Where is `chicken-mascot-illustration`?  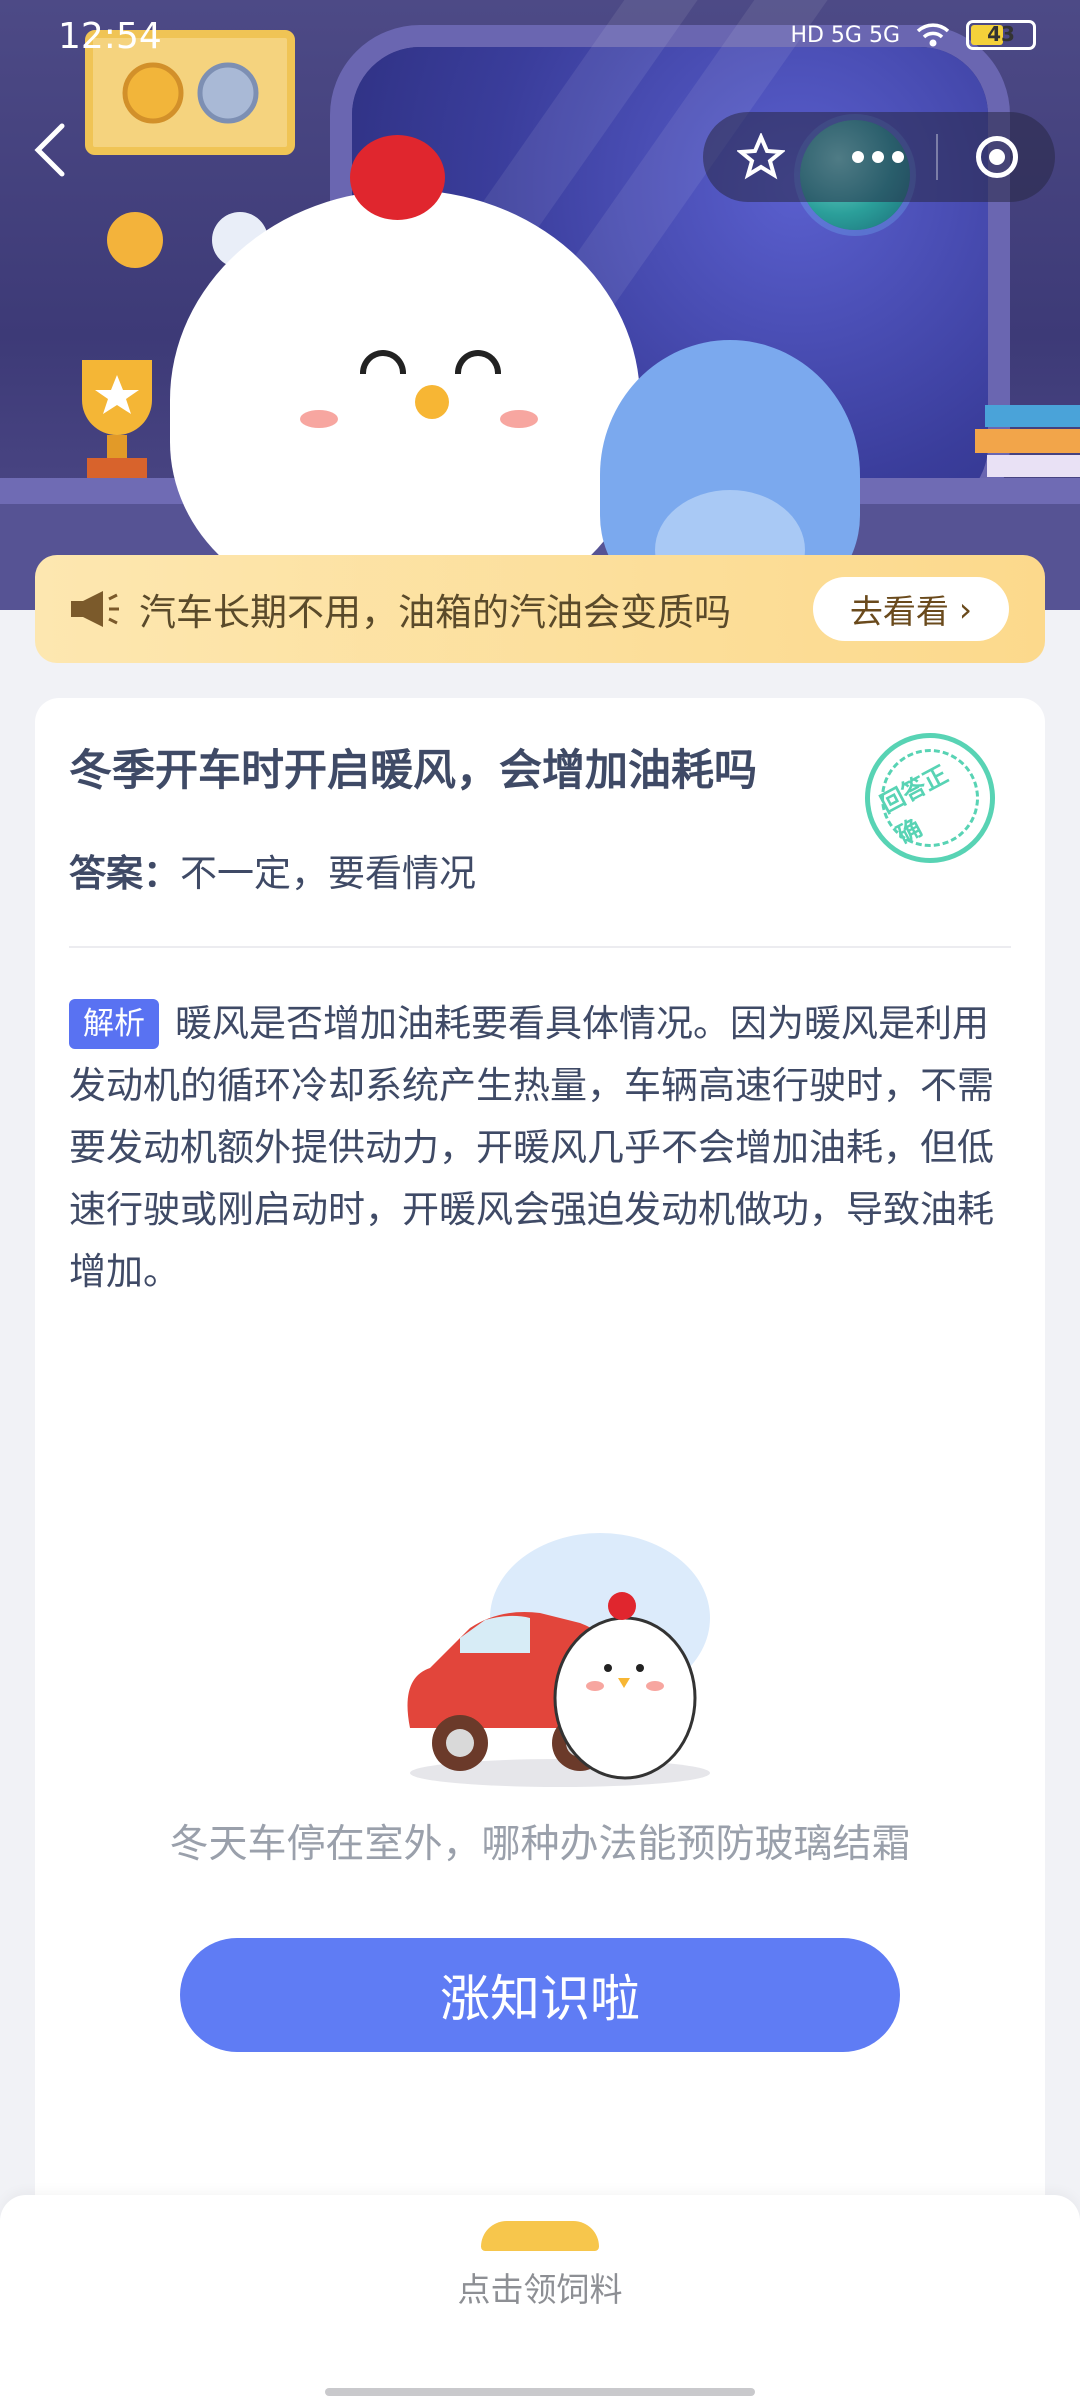
chicken-mascot-illustration is located at coordinates (405, 372).